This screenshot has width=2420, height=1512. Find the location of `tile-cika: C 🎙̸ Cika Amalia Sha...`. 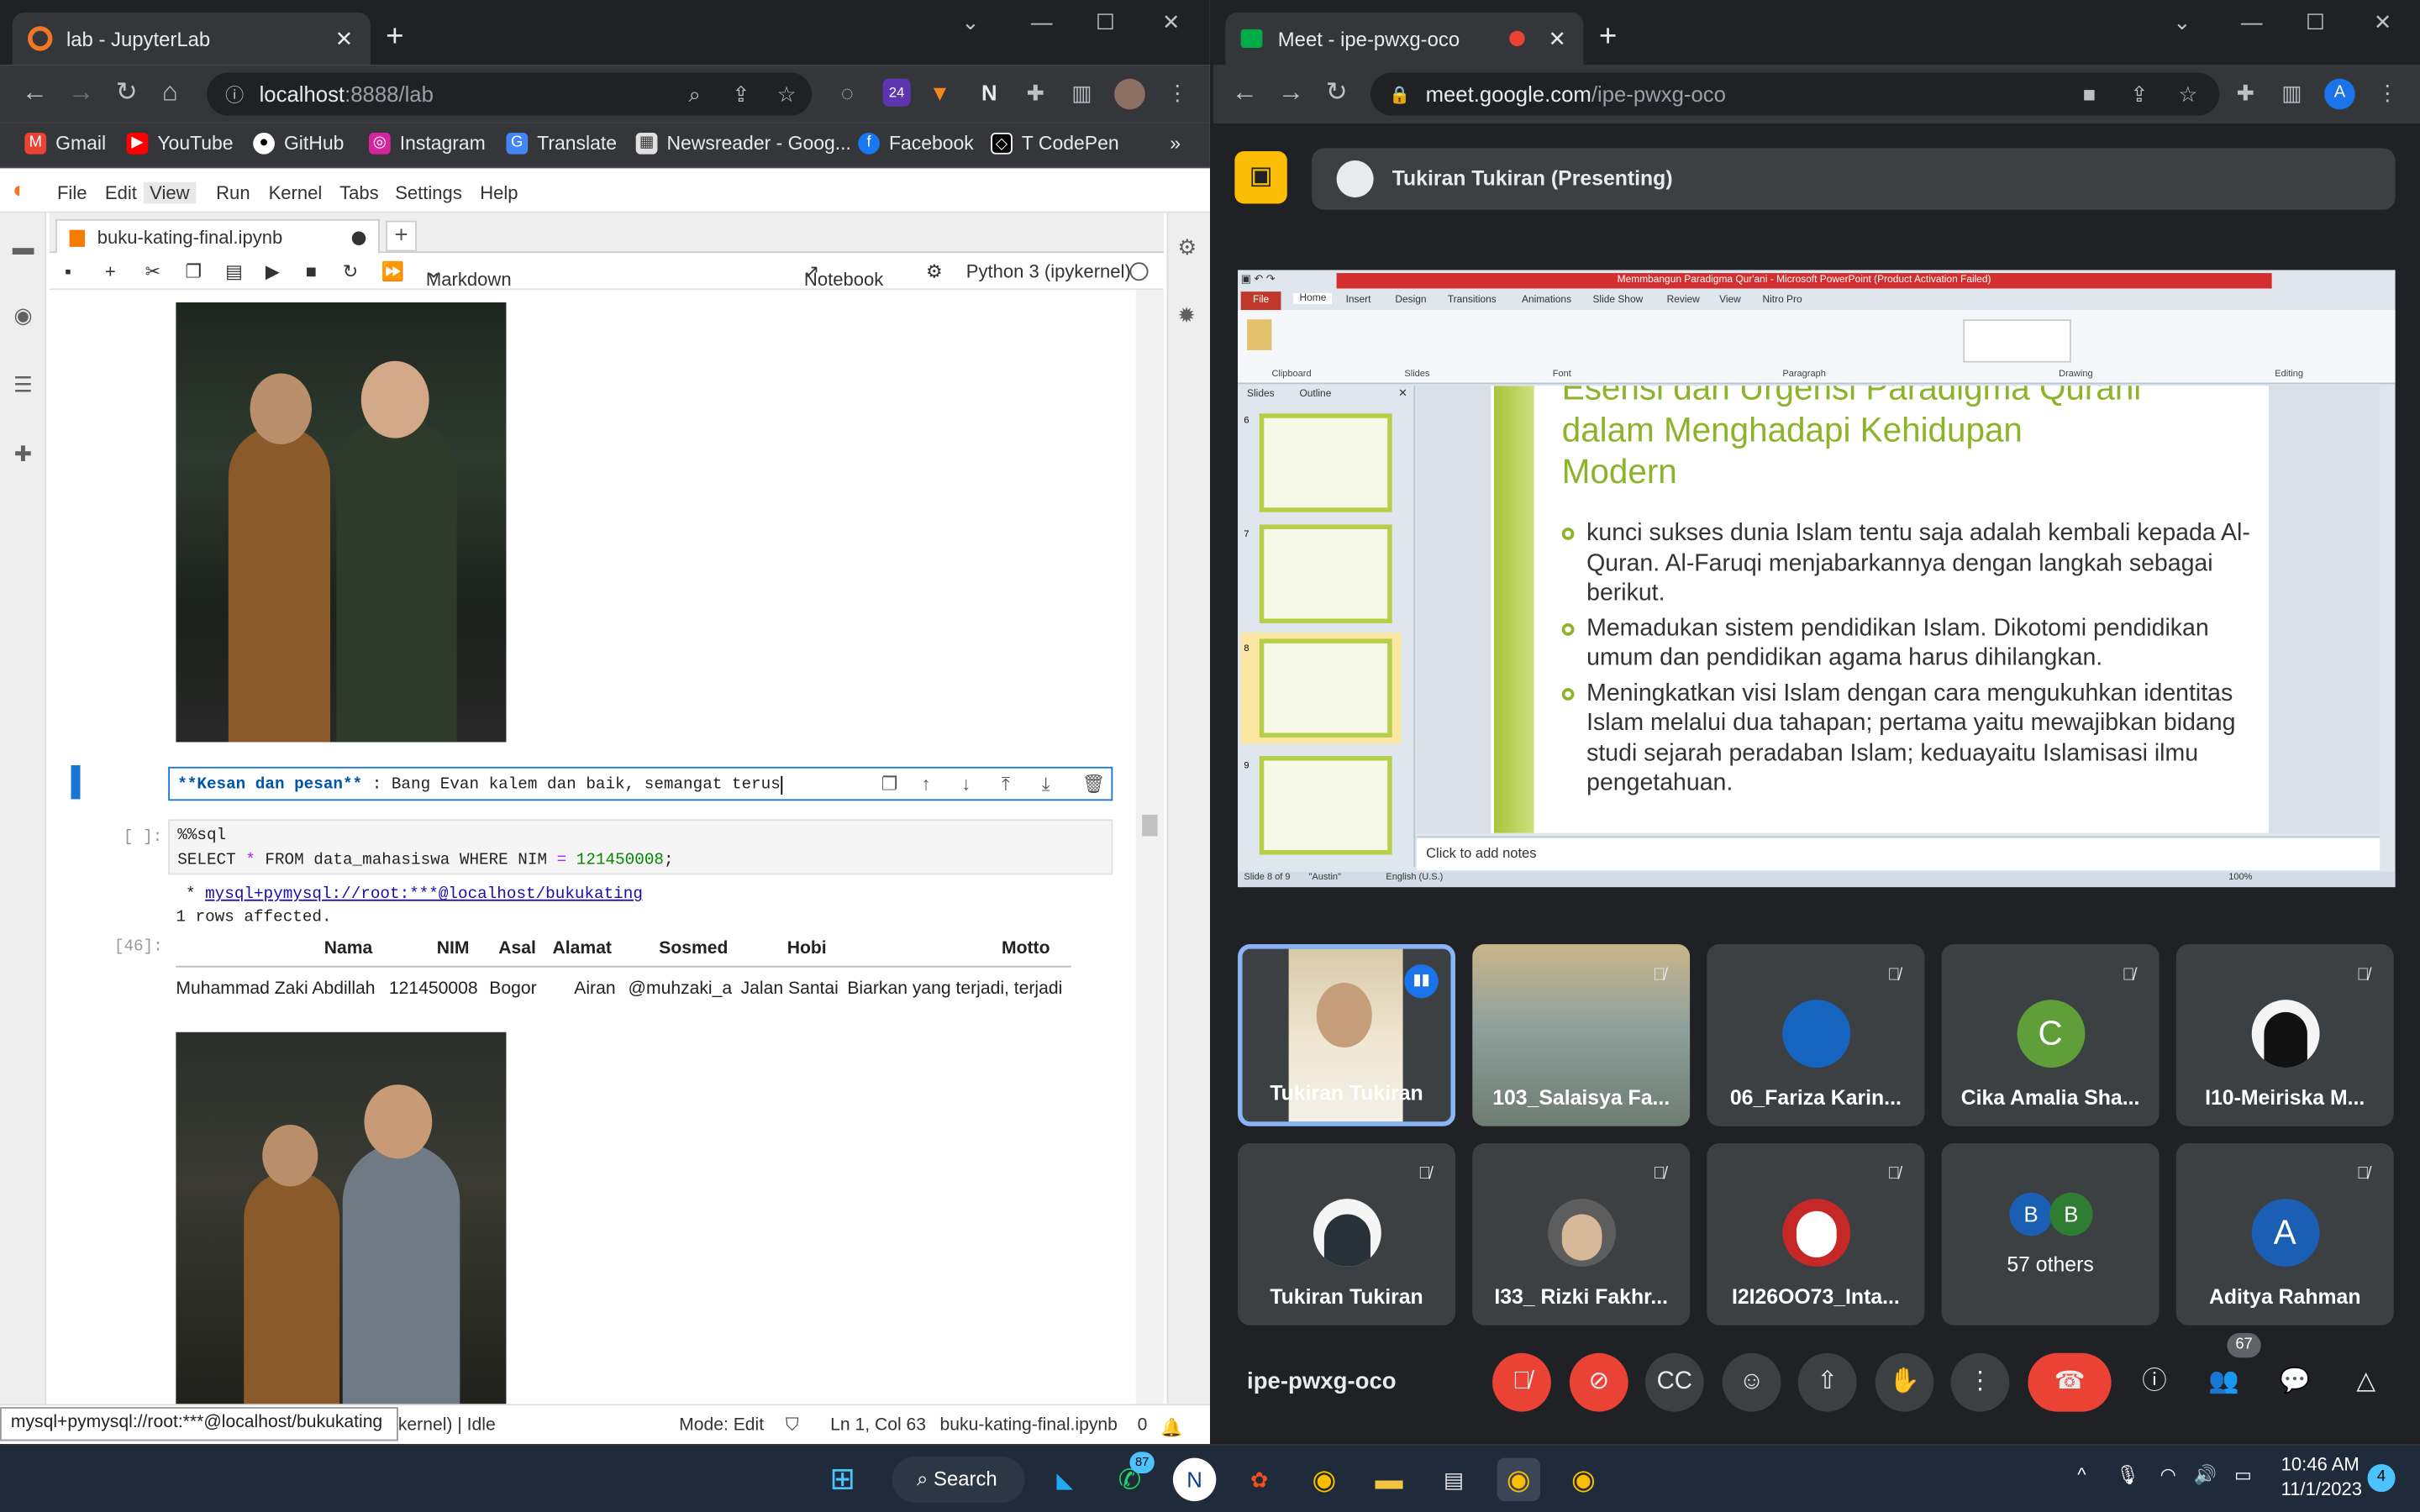

tile-cika: C 🎙̸ Cika Amalia Sha... is located at coordinates (2050, 1035).